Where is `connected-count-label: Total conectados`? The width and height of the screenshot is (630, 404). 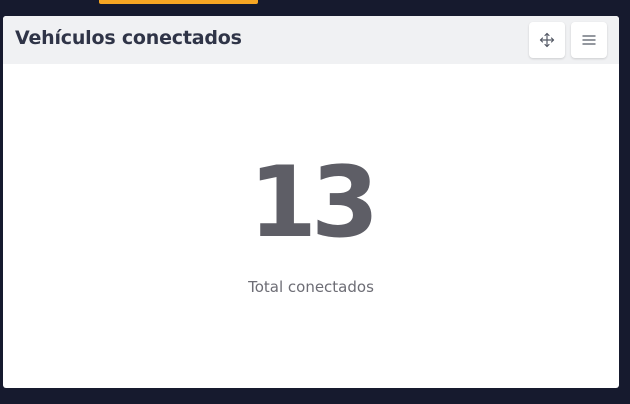 connected-count-label: Total conectados is located at coordinates (311, 287).